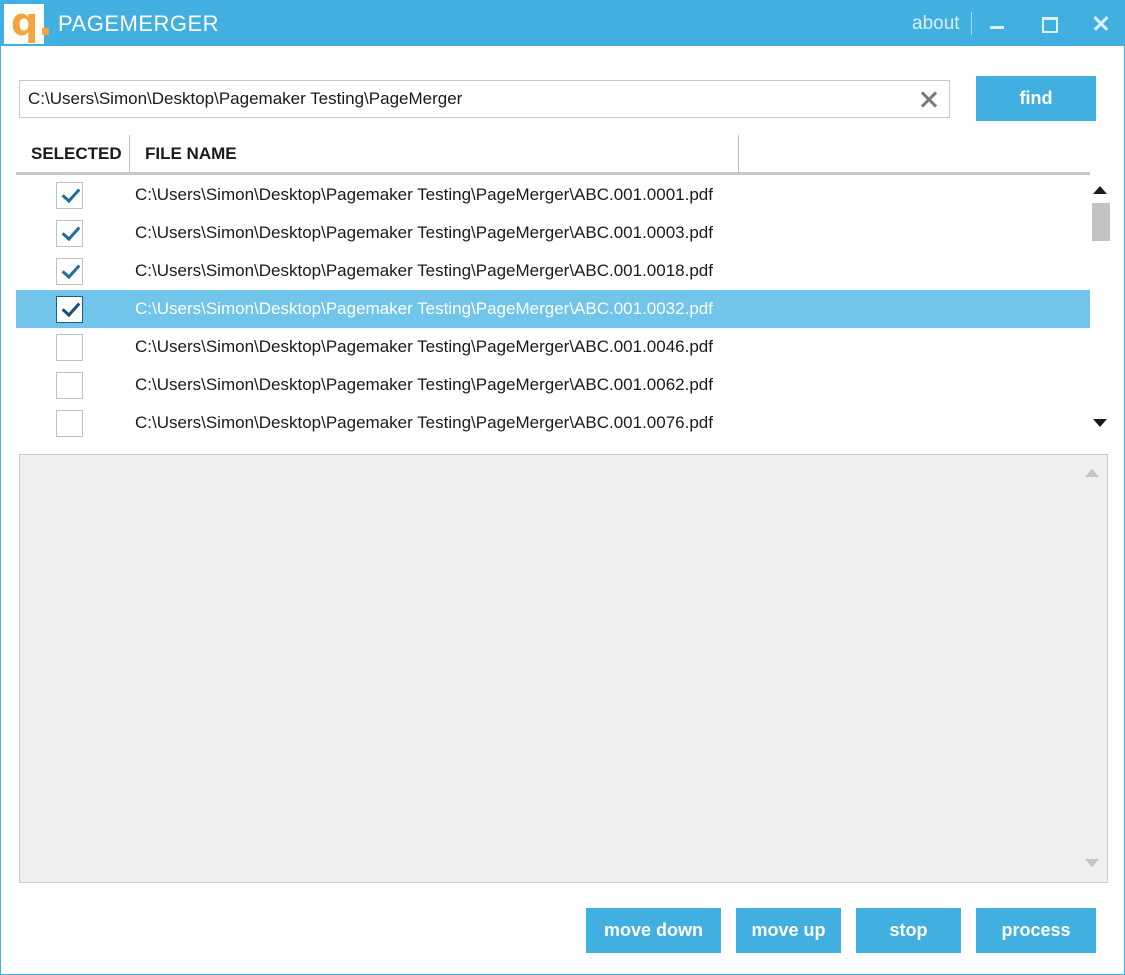 The height and width of the screenshot is (975, 1125). I want to click on move-up-button: move up, so click(788, 930).